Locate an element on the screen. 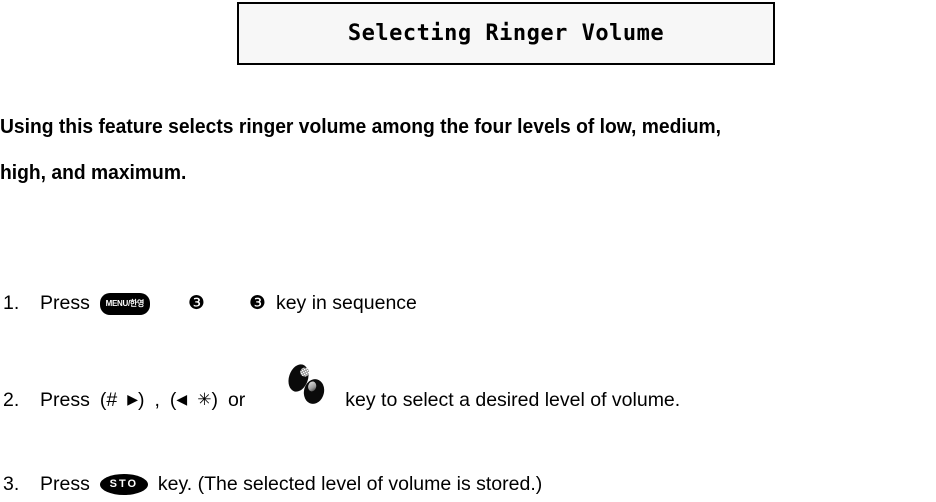 This screenshot has width=936, height=502. step-2-press-label: Press is located at coordinates (65, 399).